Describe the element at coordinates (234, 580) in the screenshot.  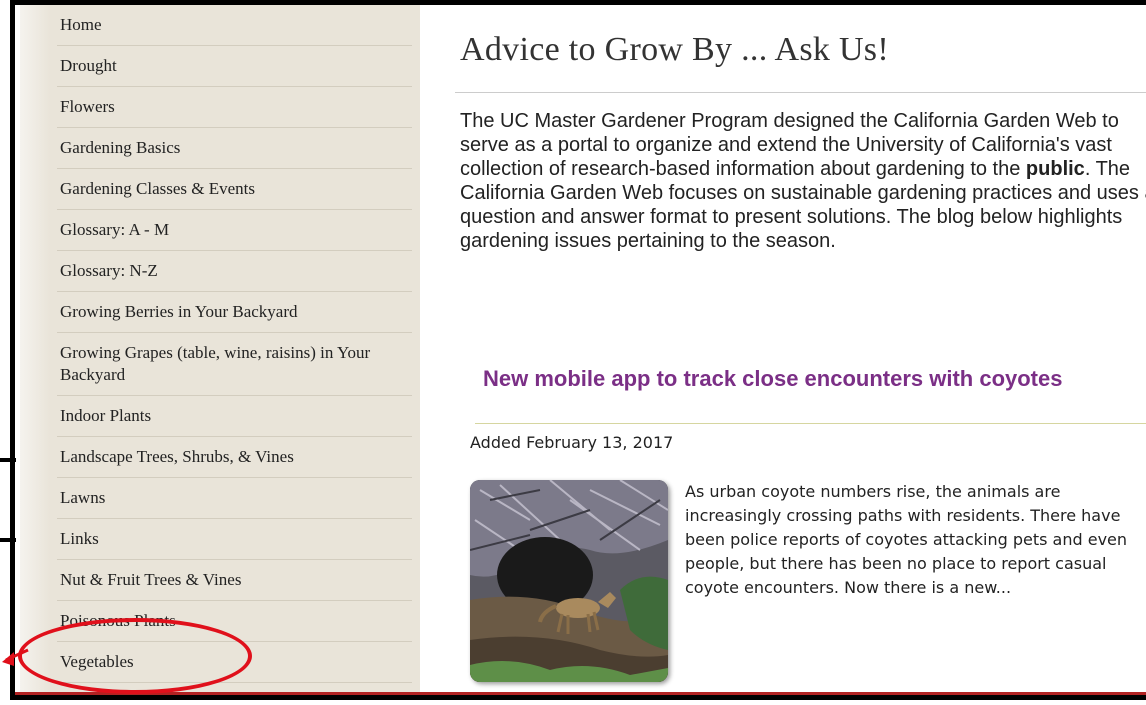
I see `sidebar-item-nut-fruit-trees: Nut & Fruit Trees & Vines` at that location.